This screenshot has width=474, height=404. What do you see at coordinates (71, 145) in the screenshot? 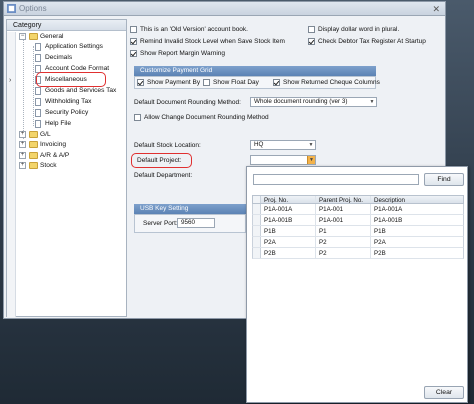
I see `tree-item-invoicing: + Invoicing` at bounding box center [71, 145].